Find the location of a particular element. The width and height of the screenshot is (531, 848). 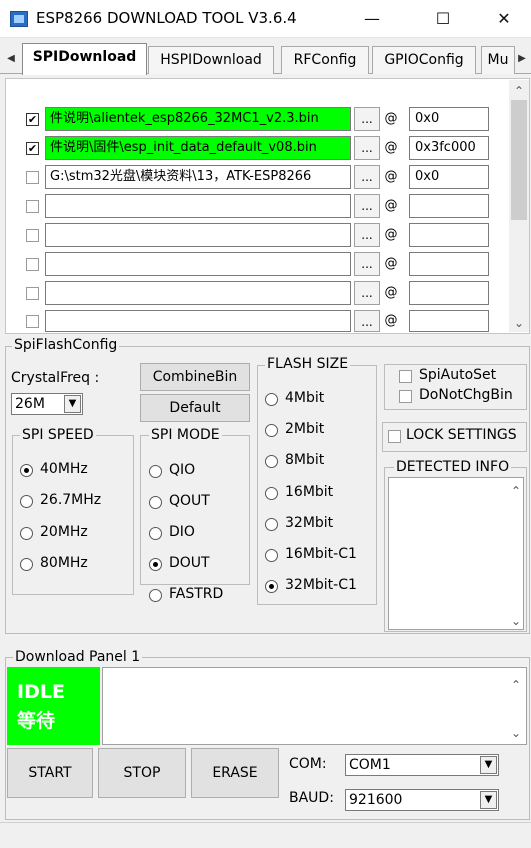

detected-info-textarea is located at coordinates (456, 553).